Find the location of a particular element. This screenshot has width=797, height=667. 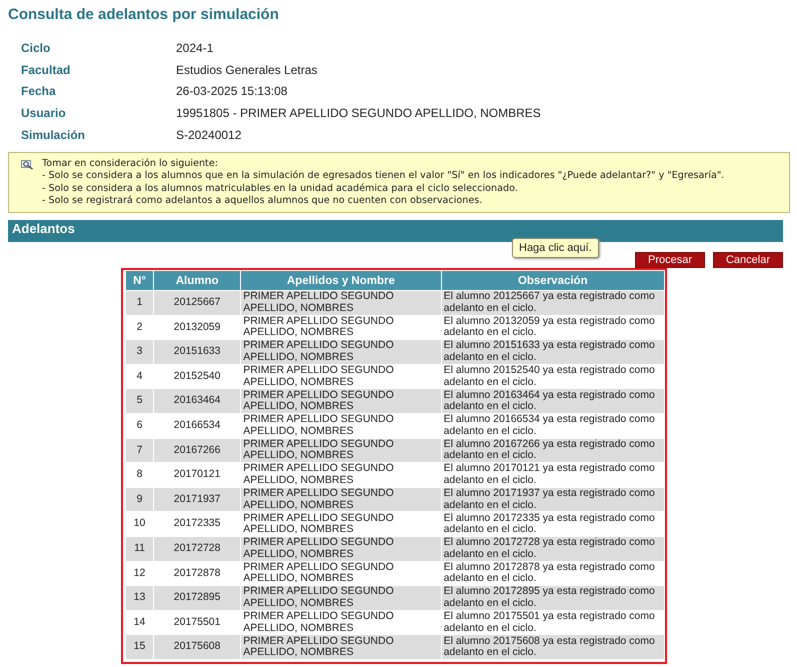

tooltip: Haga clic aquí. is located at coordinates (555, 248).